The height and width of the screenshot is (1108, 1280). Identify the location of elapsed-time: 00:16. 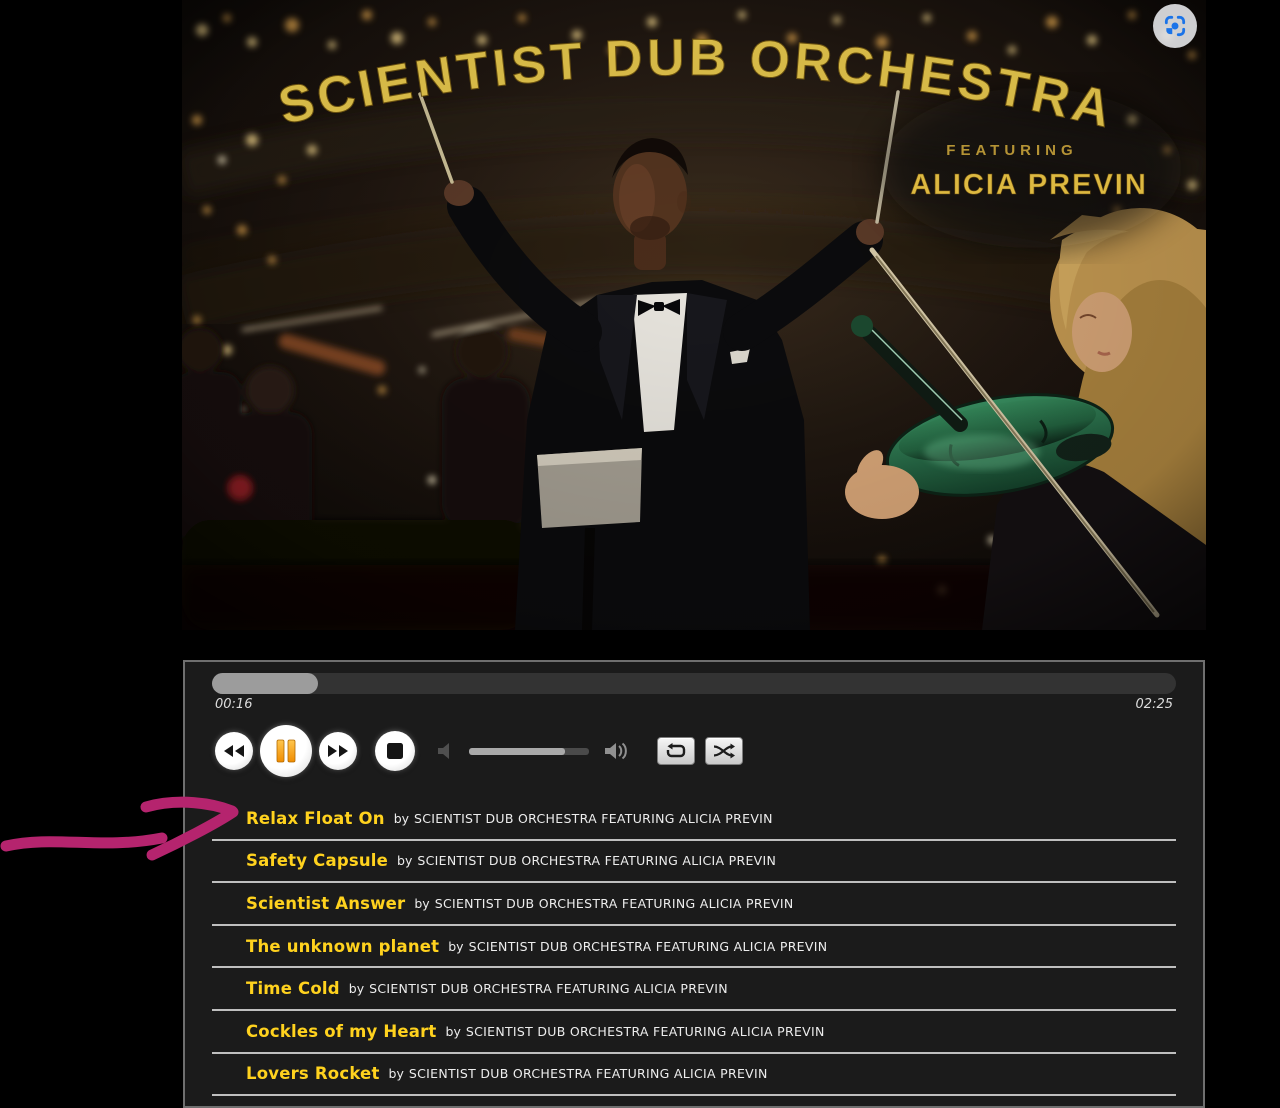
(234, 704).